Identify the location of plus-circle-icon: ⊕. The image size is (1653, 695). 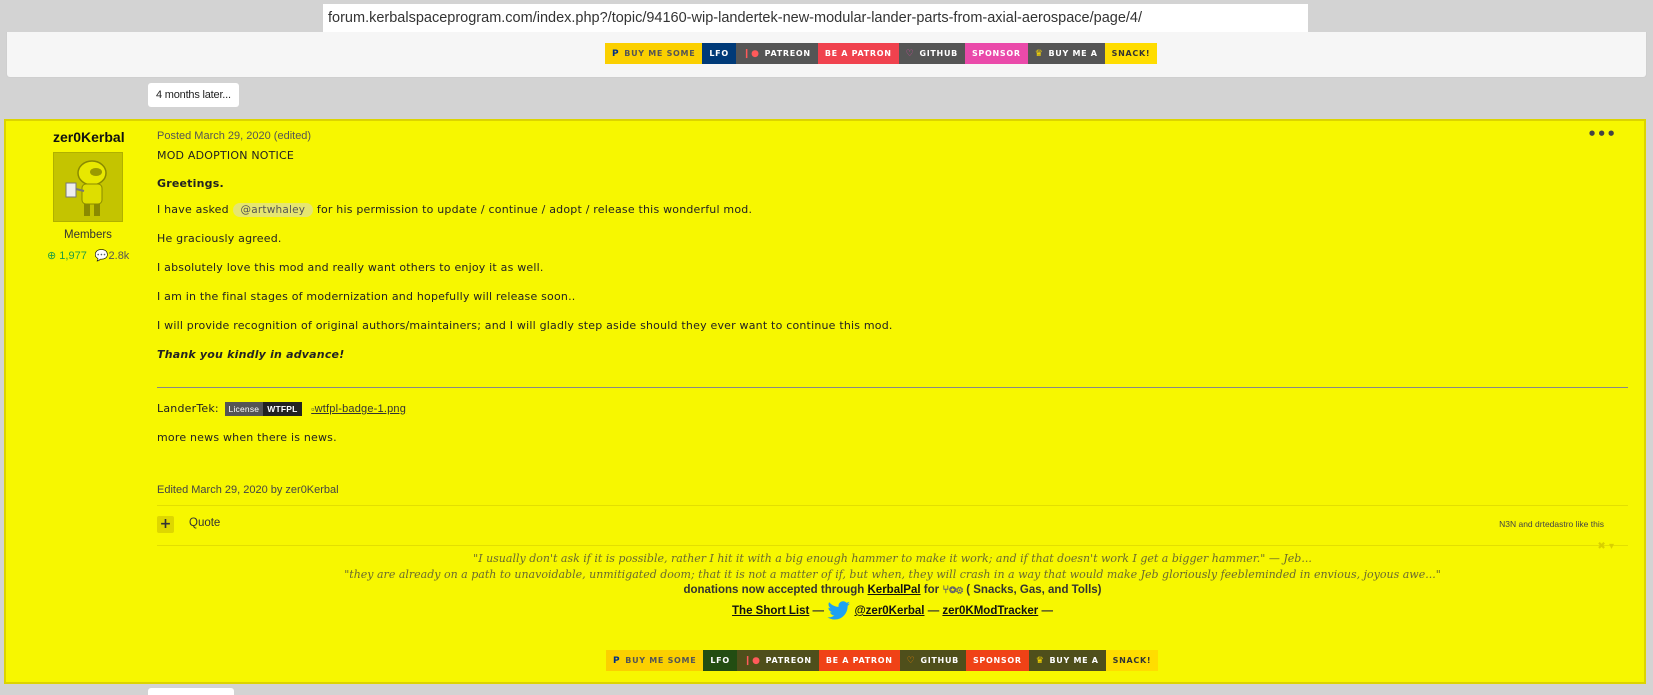
(52, 256).